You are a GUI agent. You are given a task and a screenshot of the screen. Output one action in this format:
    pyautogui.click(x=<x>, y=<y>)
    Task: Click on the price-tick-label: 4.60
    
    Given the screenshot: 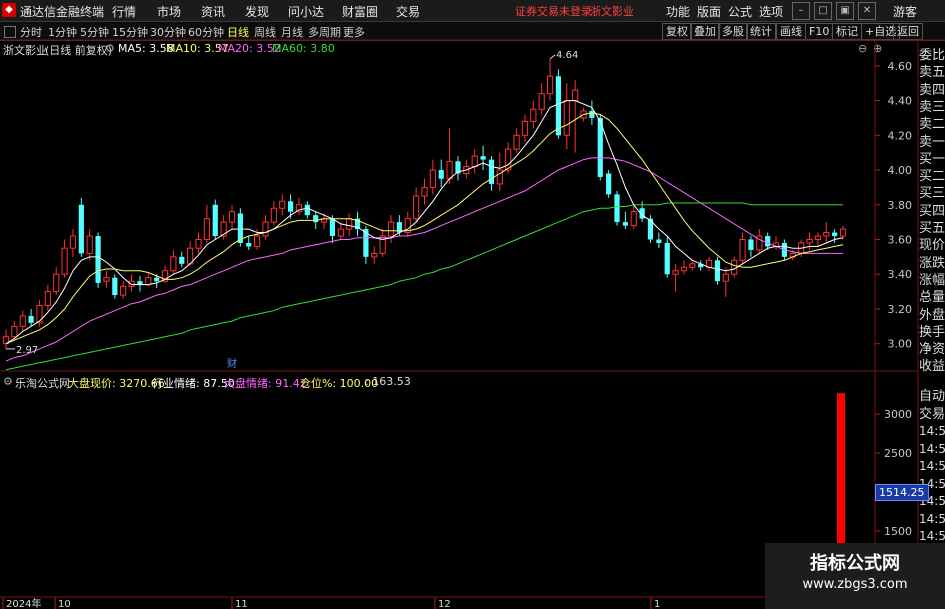 What is the action you would take?
    pyautogui.click(x=900, y=66)
    